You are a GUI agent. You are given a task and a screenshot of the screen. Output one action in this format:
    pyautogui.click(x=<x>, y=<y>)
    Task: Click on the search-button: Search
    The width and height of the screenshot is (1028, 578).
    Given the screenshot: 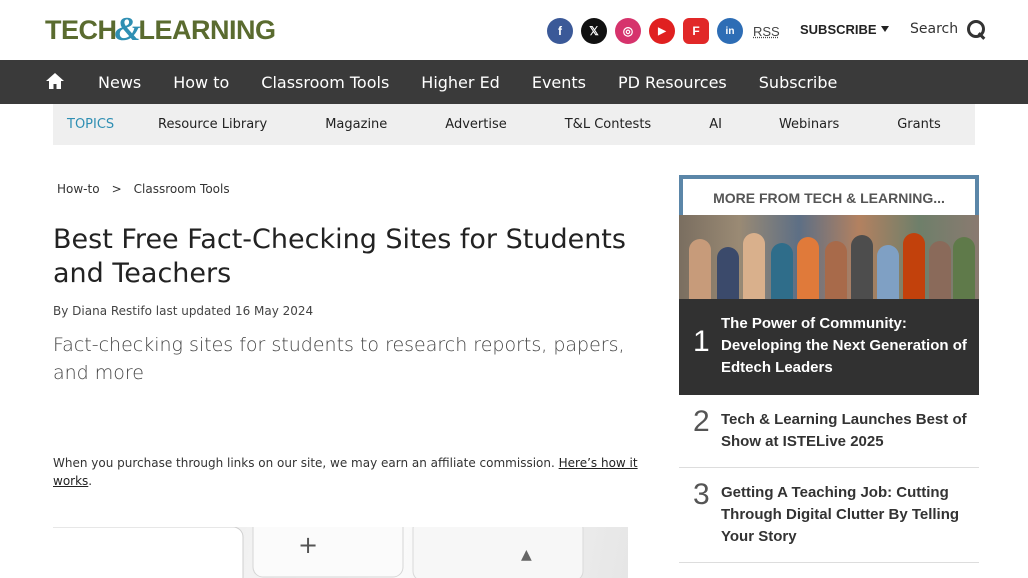 What is the action you would take?
    pyautogui.click(x=948, y=29)
    